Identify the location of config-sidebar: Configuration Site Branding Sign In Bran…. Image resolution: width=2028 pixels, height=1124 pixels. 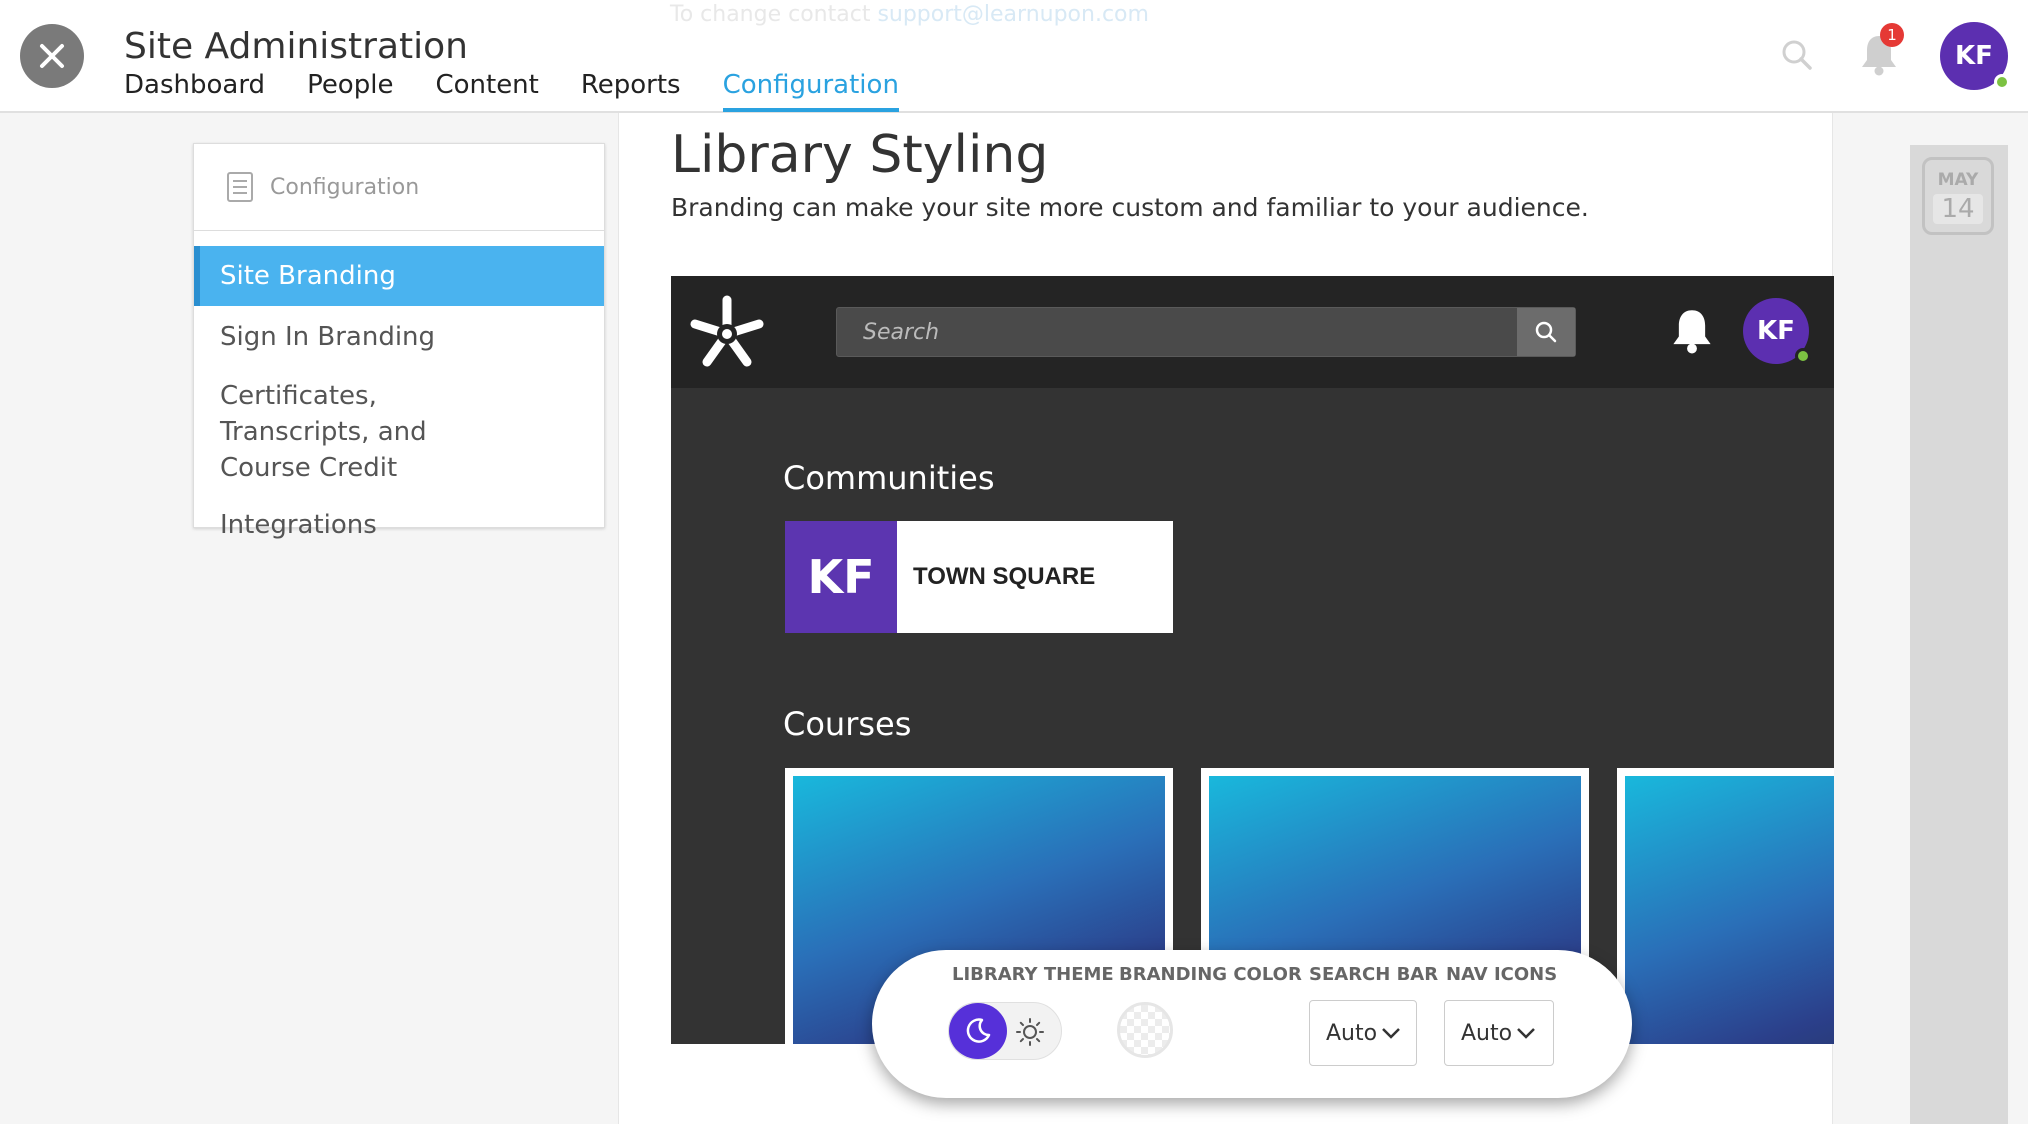
(399, 341).